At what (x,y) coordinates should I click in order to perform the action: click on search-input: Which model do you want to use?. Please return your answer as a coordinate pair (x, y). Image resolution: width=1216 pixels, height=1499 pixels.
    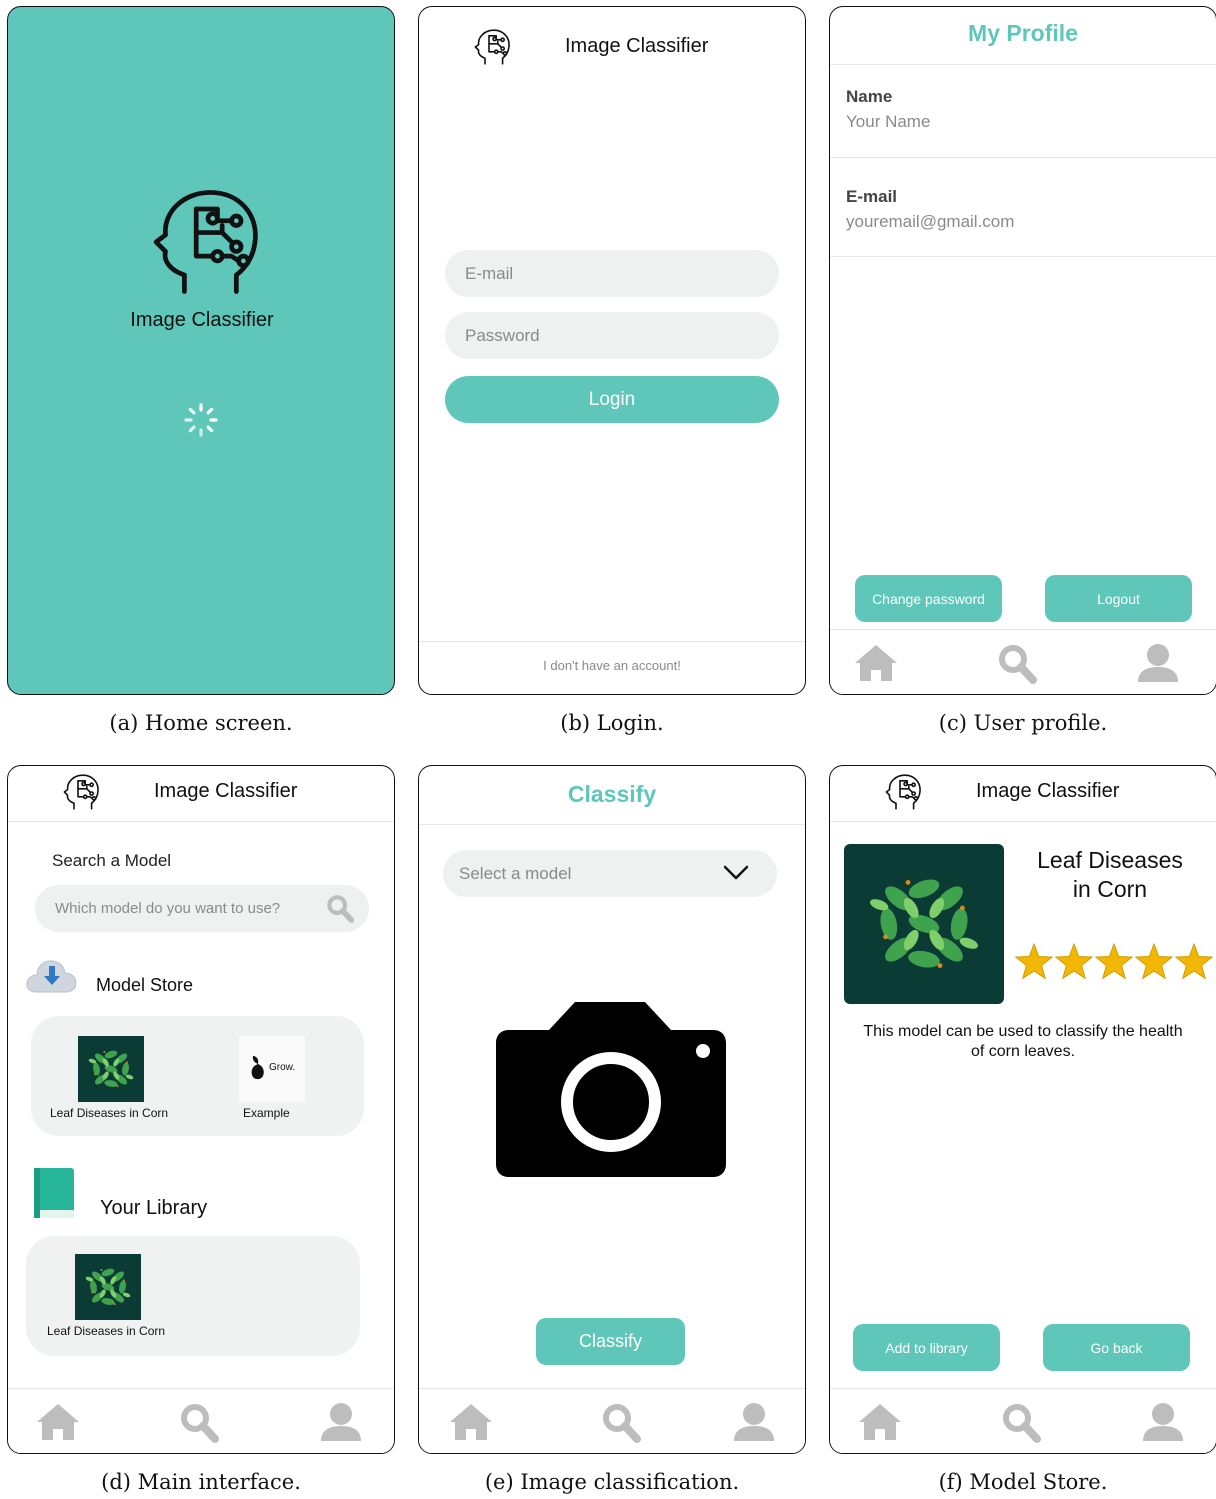
    Looking at the image, I should click on (202, 908).